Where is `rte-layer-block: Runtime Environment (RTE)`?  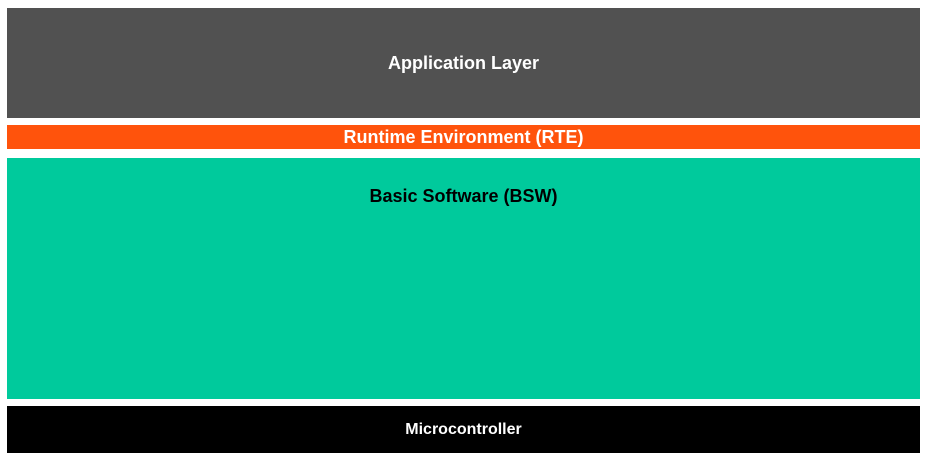
rte-layer-block: Runtime Environment (RTE) is located at coordinates (463, 137).